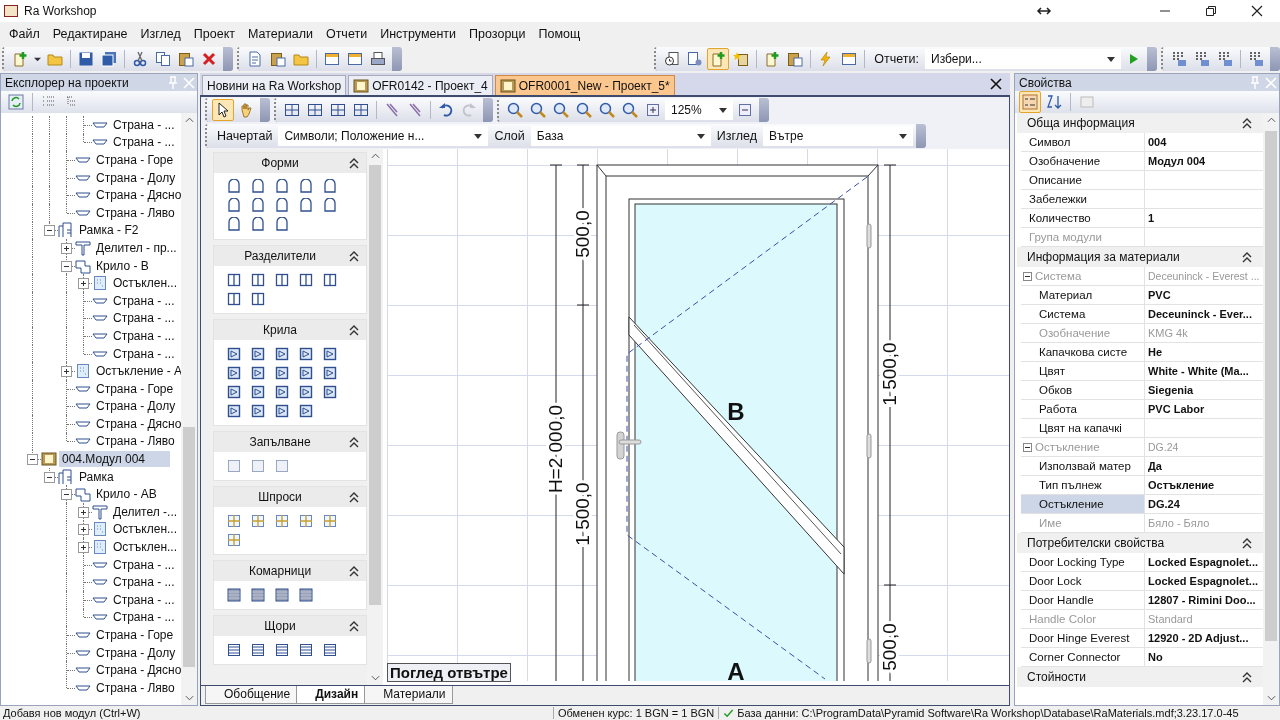 Image resolution: width=1280 pixels, height=720 pixels. Describe the element at coordinates (331, 695) in the screenshot. I see `view-tab: Дизайн` at that location.